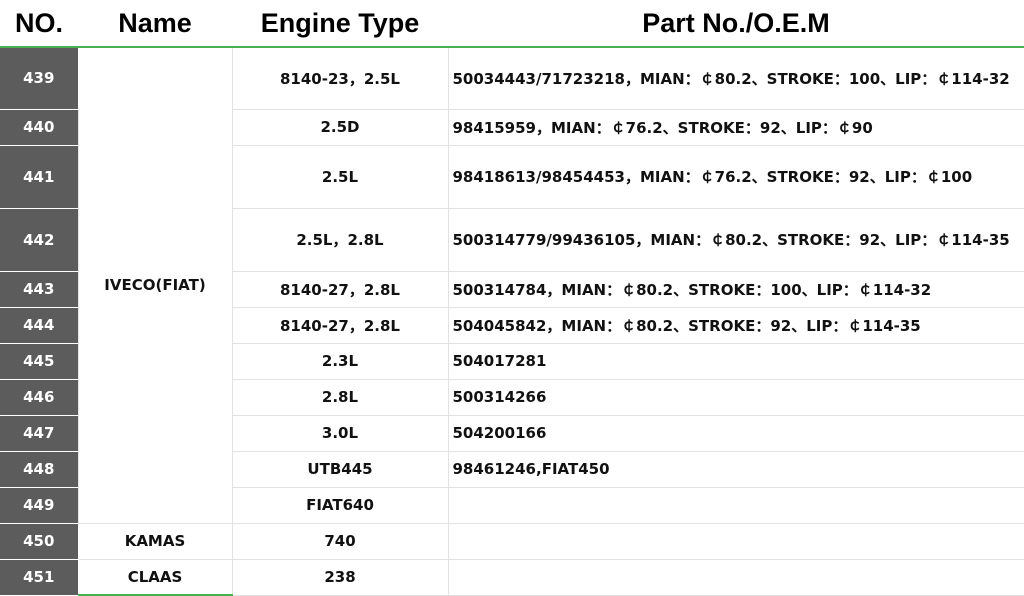  What do you see at coordinates (736, 24) in the screenshot?
I see `header-part-no: Part No./O.E.M` at bounding box center [736, 24].